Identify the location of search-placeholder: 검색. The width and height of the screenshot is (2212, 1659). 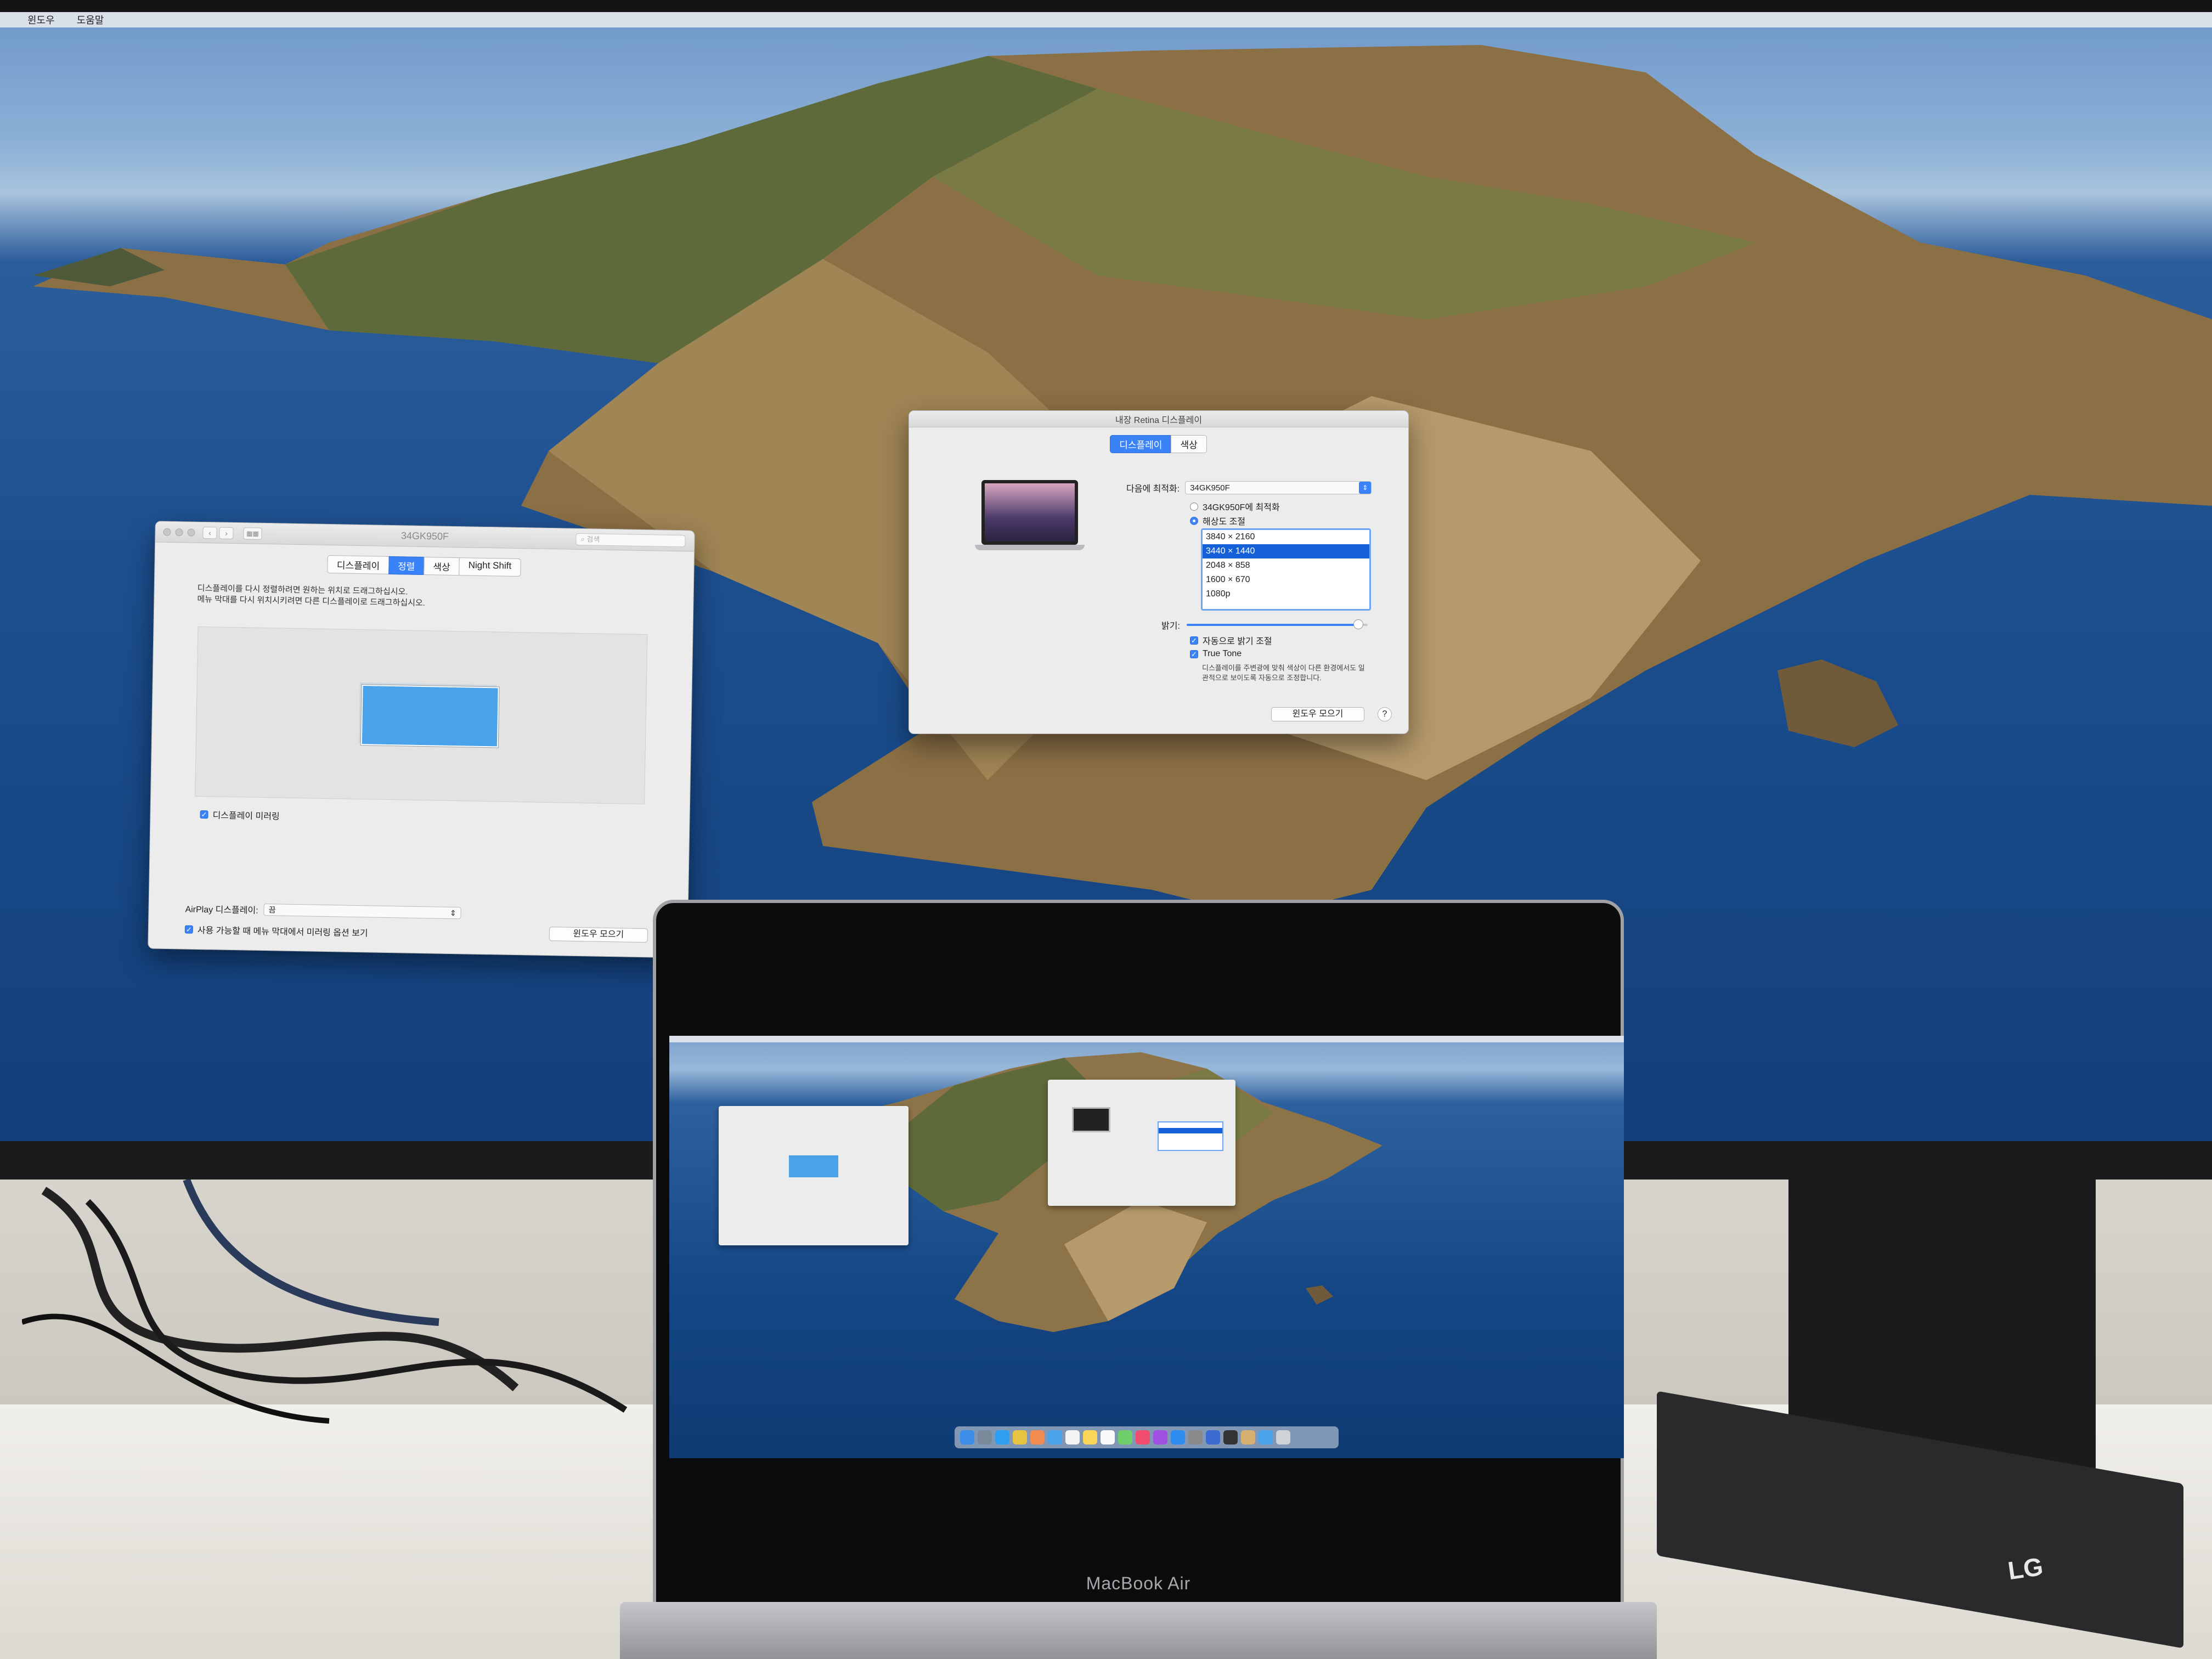
(593, 539).